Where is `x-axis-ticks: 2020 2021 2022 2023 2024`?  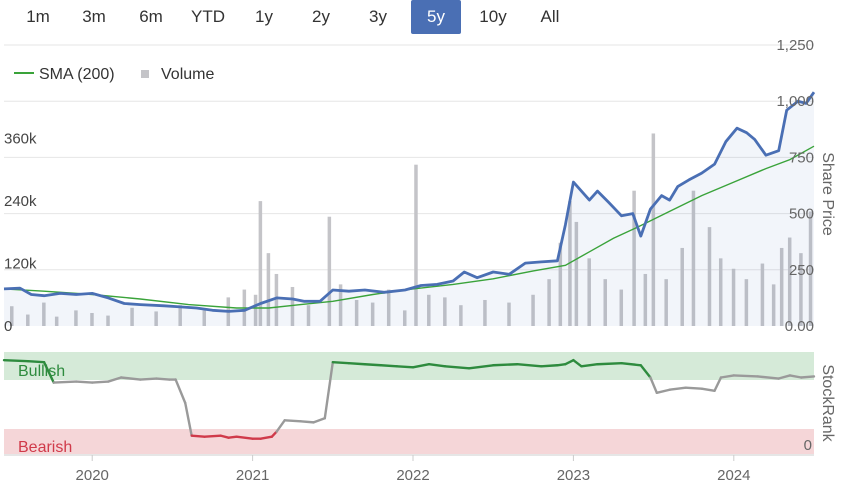 x-axis-ticks: 2020 2021 2022 2023 2024 is located at coordinates (413, 468).